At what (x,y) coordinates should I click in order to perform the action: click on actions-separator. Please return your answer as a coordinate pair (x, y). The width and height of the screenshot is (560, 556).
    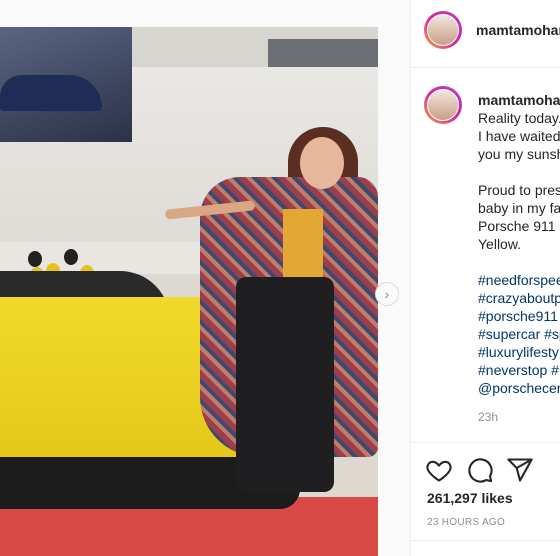
    Looking at the image, I should click on (485, 442).